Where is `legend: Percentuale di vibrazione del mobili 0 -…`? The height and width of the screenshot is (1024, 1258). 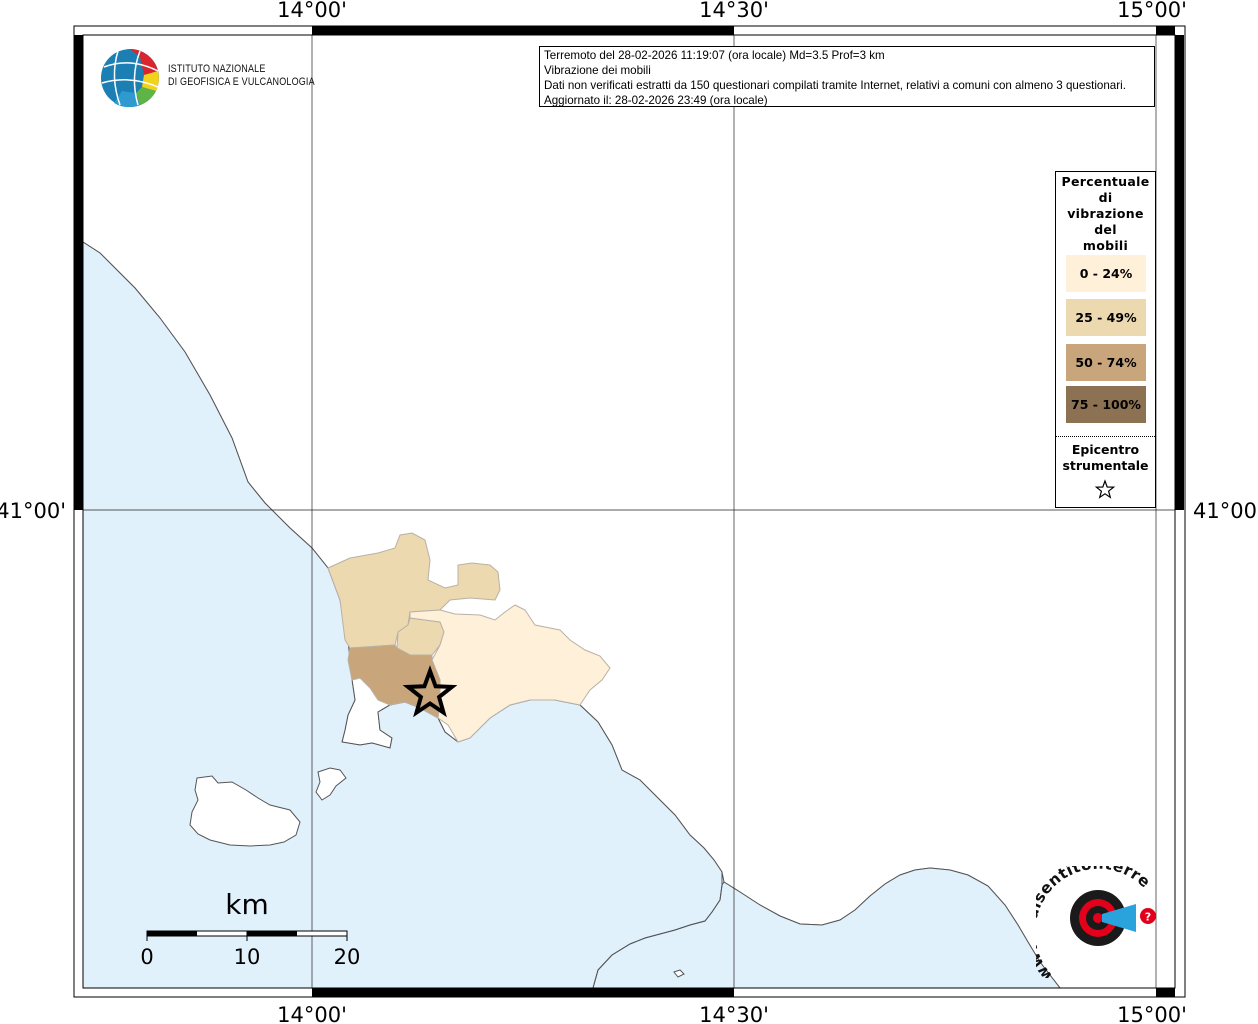 legend: Percentuale di vibrazione del mobili 0 -… is located at coordinates (1105, 339).